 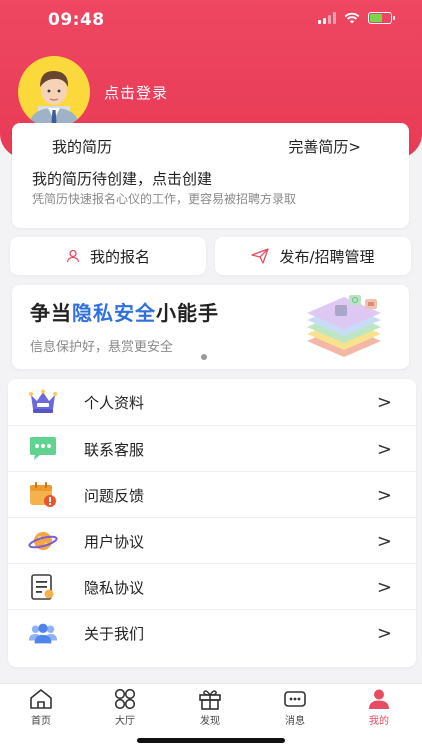 I want to click on status-time: 09:48, so click(x=76, y=20).